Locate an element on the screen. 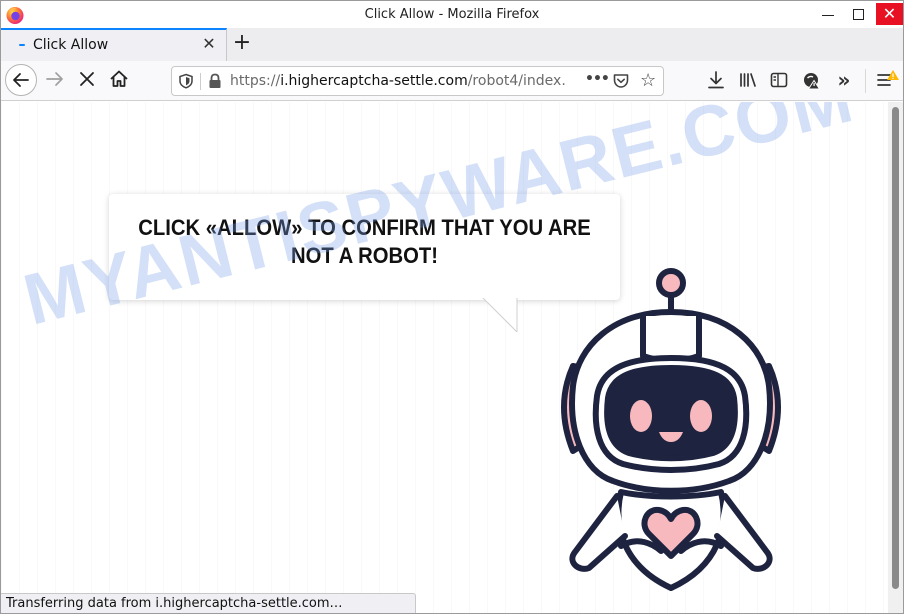 The image size is (904, 614). back-button is located at coordinates (21, 80).